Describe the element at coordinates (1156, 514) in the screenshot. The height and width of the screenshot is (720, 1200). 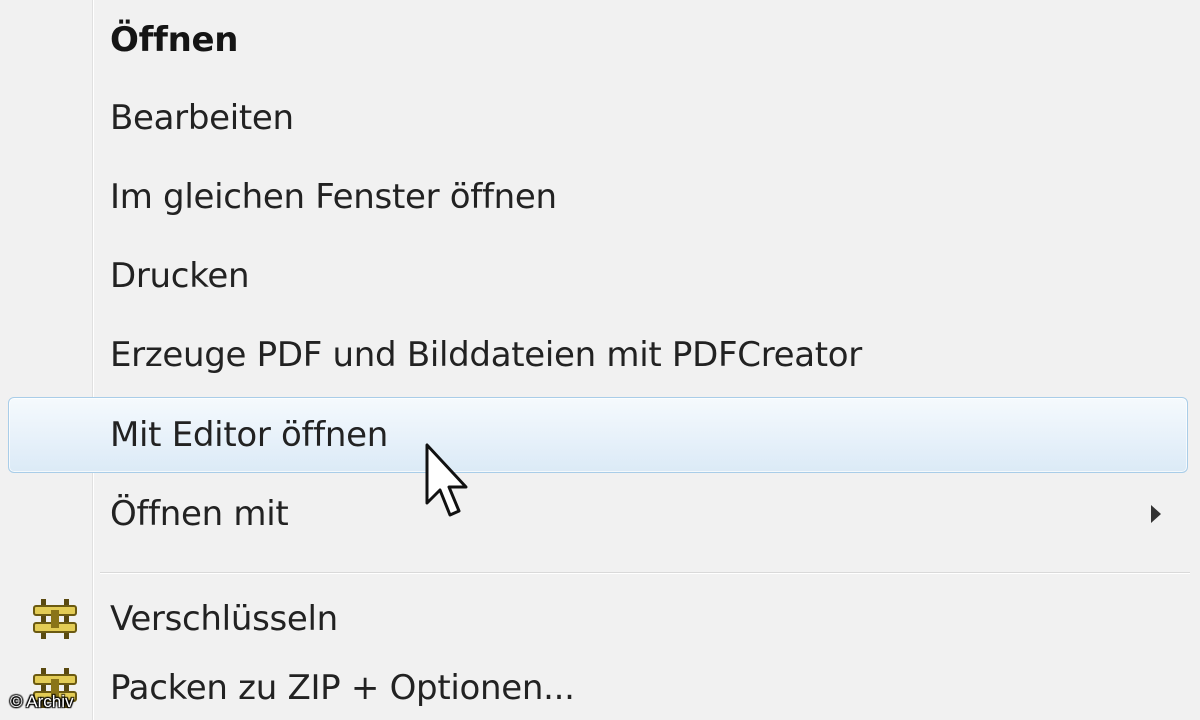
I see `submenu-arrow-icon` at that location.